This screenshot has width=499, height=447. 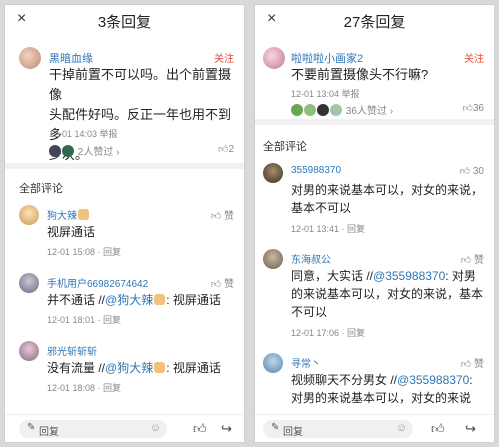 I want to click on left-top-bar: × 3条回复, so click(x=124, y=20).